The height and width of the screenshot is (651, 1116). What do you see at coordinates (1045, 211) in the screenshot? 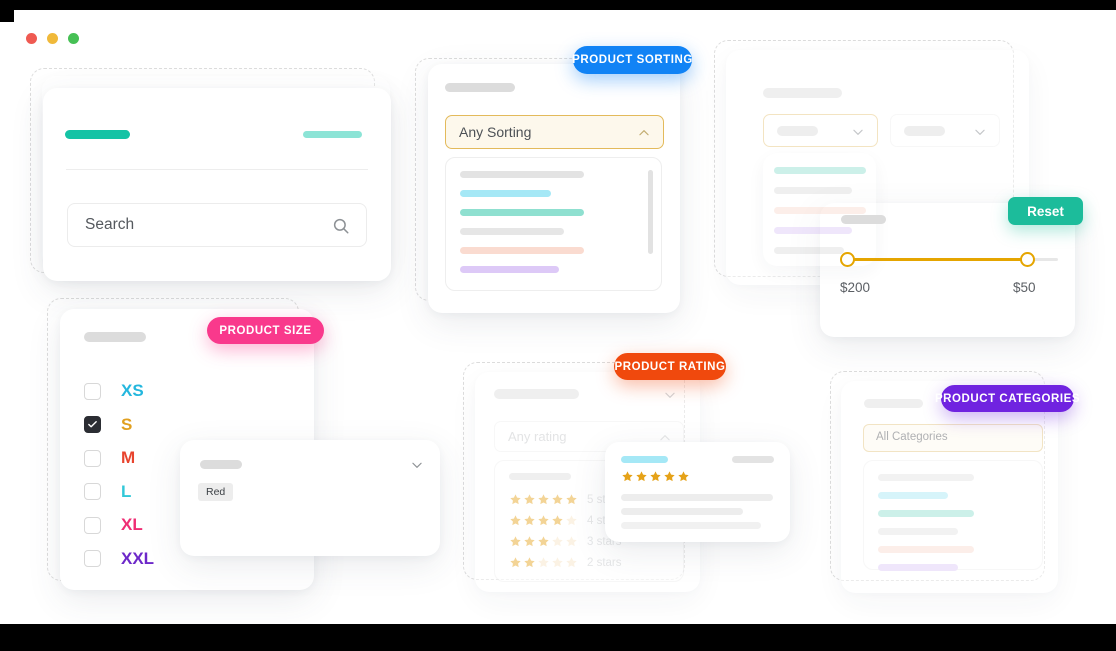
I see `reset-button: Reset` at bounding box center [1045, 211].